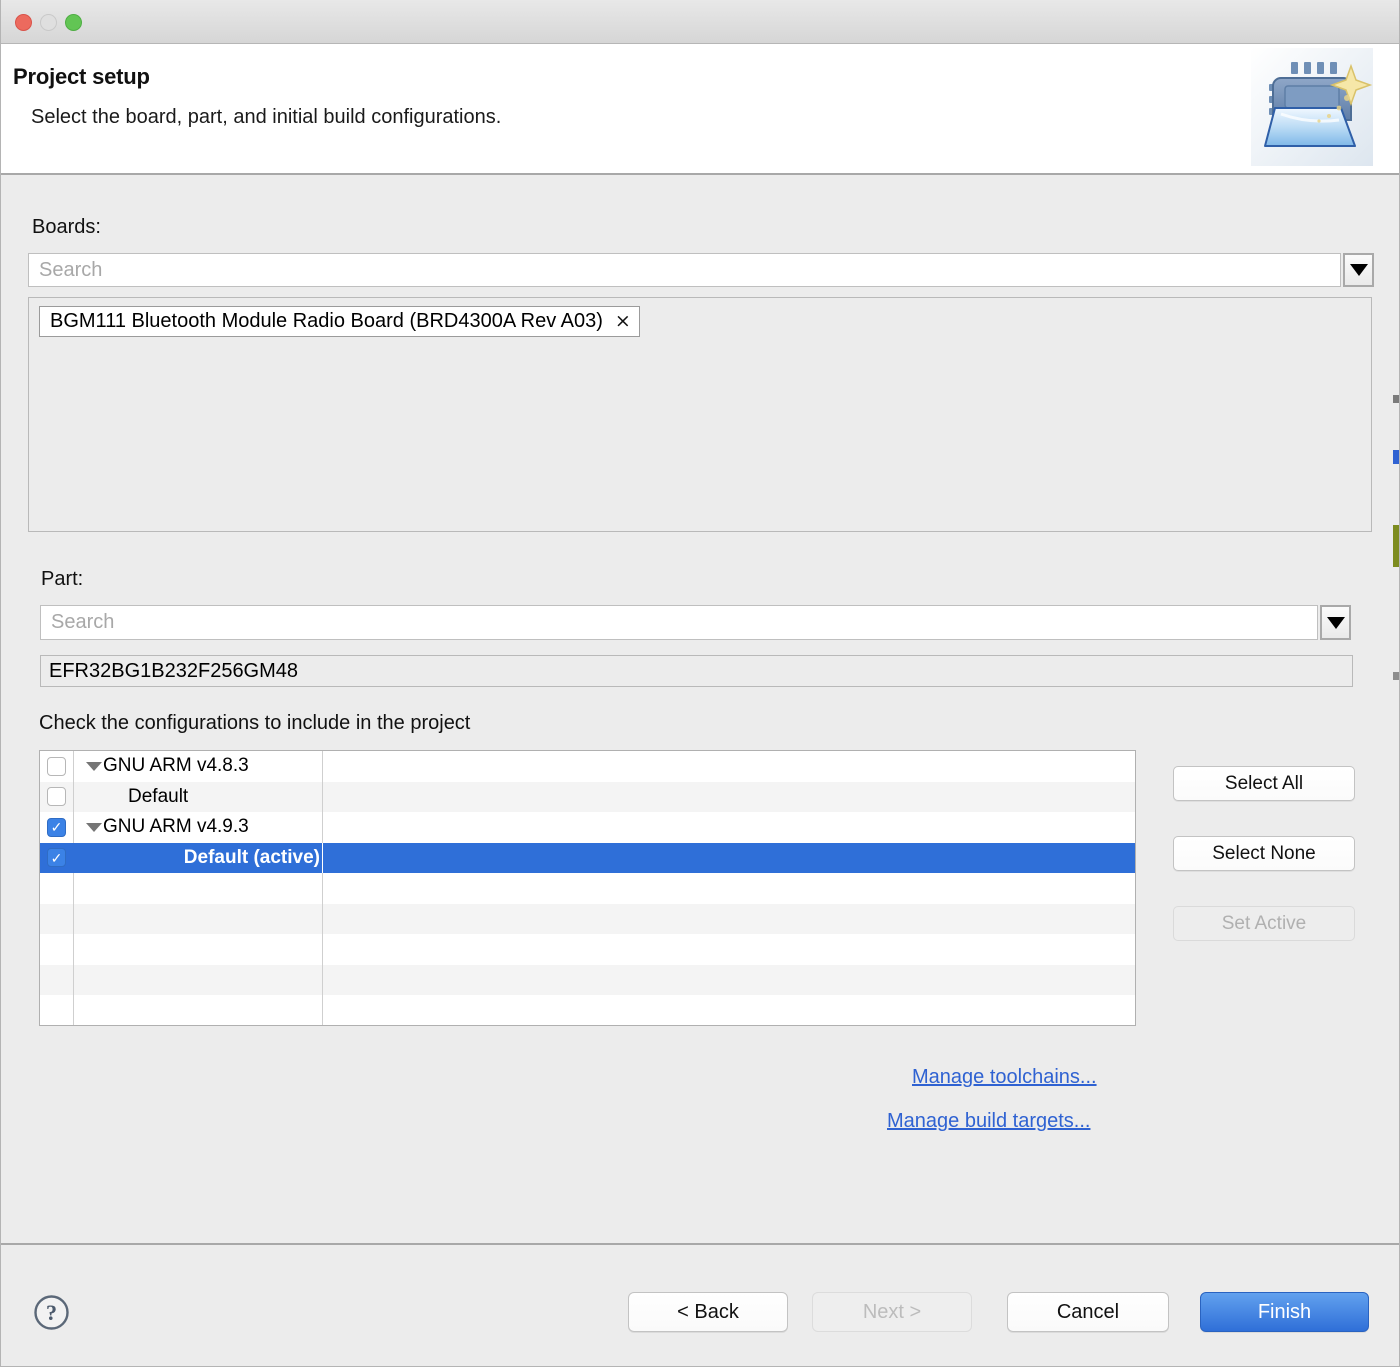  I want to click on table-row: Default, so click(587, 797).